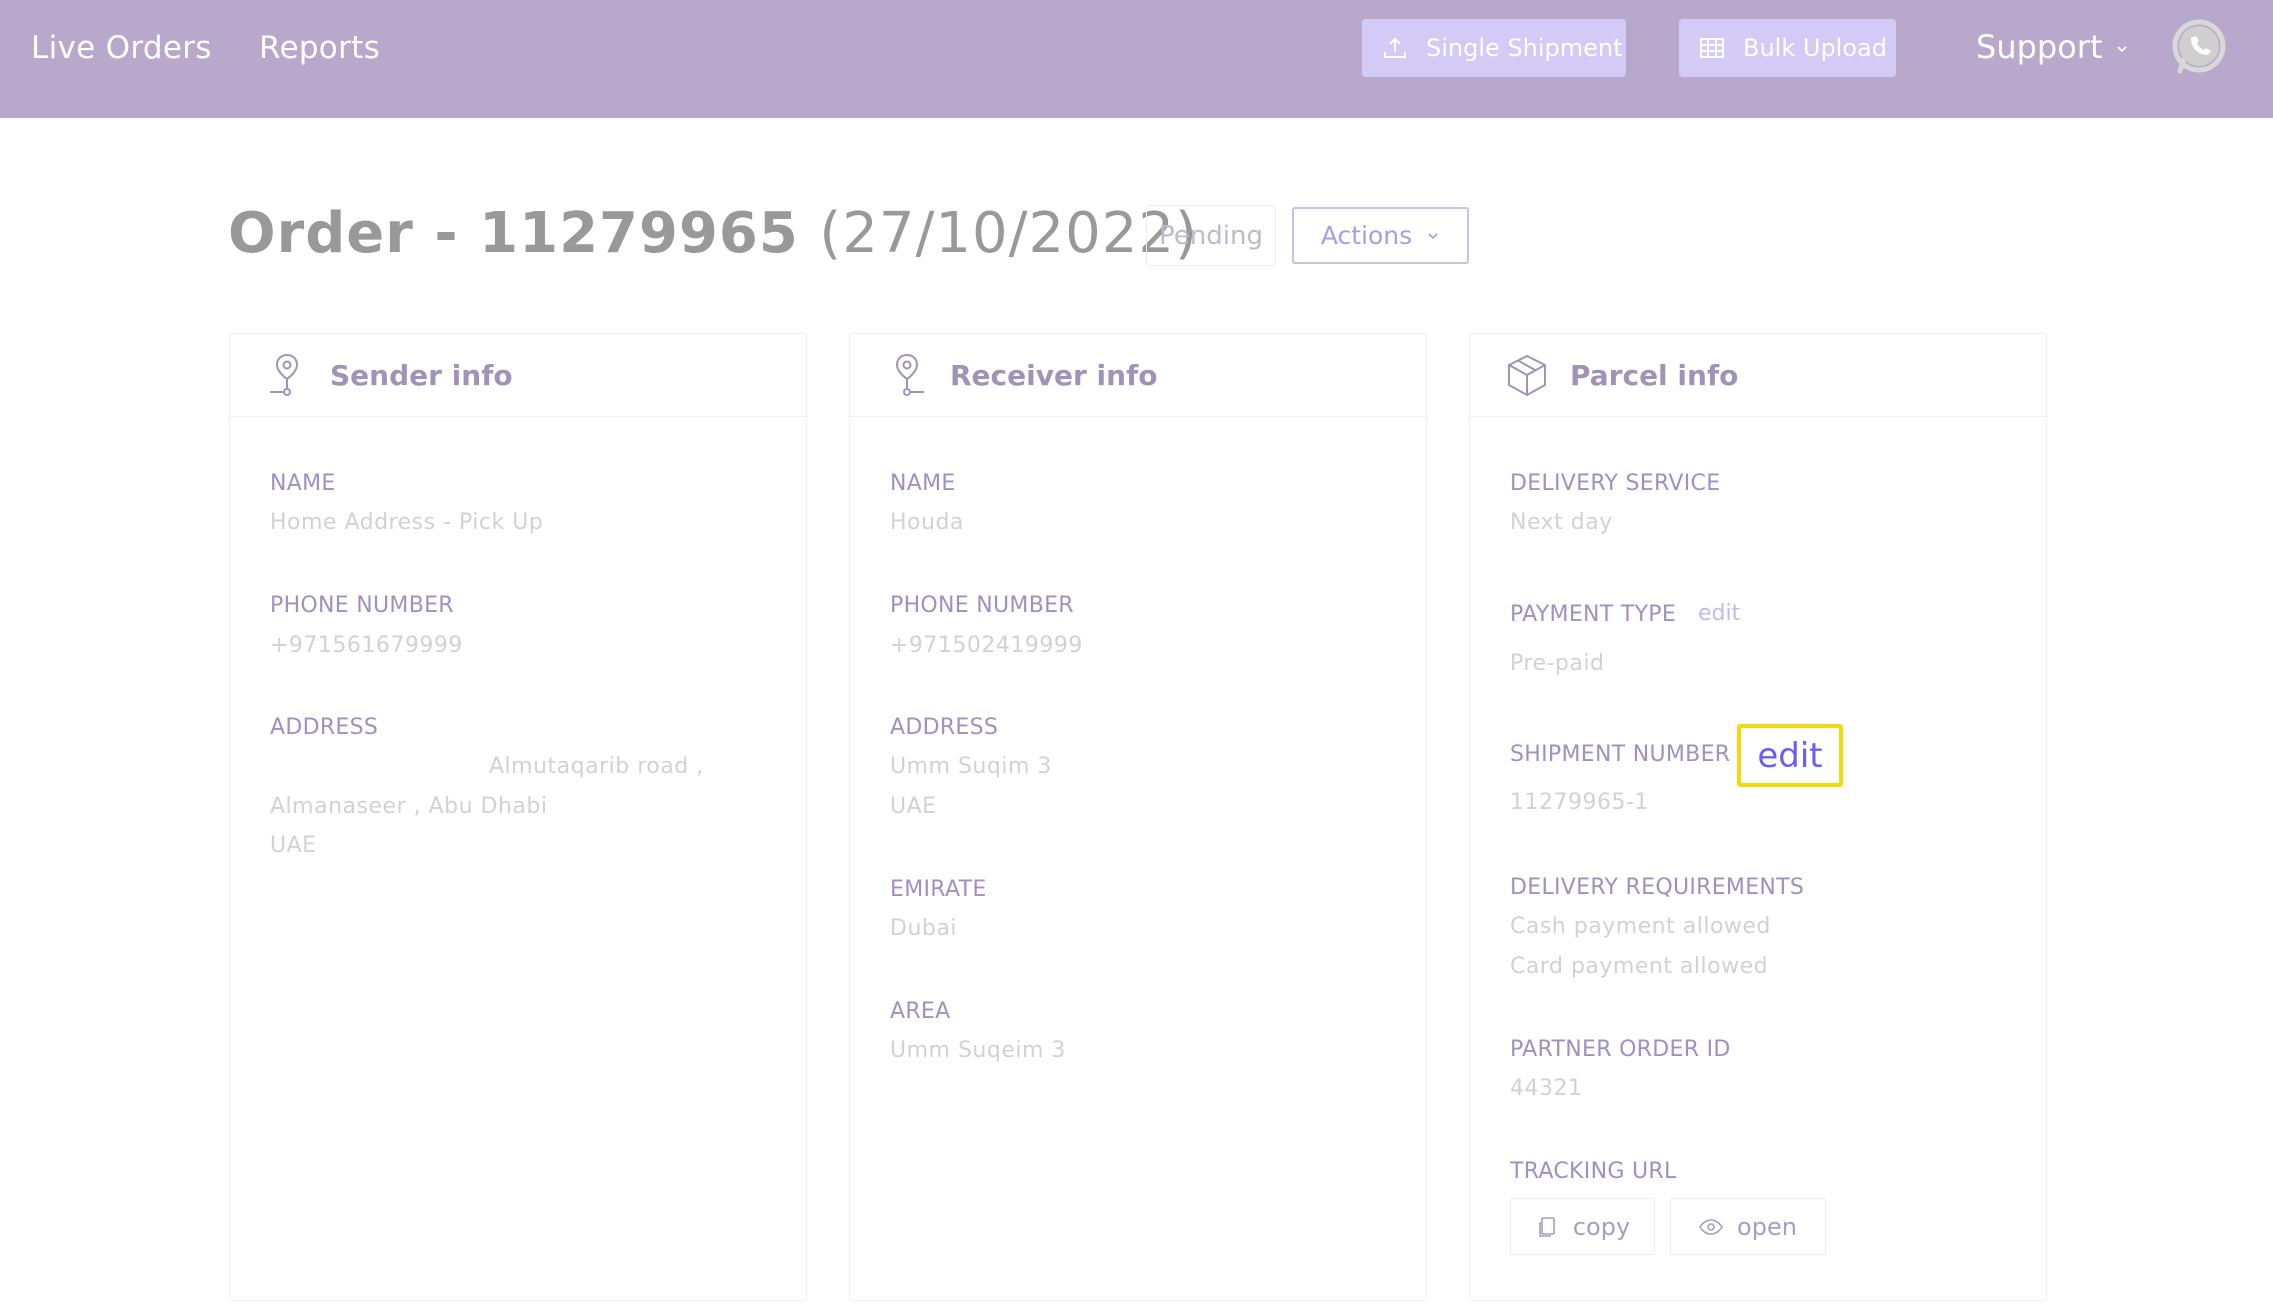 Image resolution: width=2273 pixels, height=1316 pixels. I want to click on receiver-area-label: AREA, so click(920, 1011).